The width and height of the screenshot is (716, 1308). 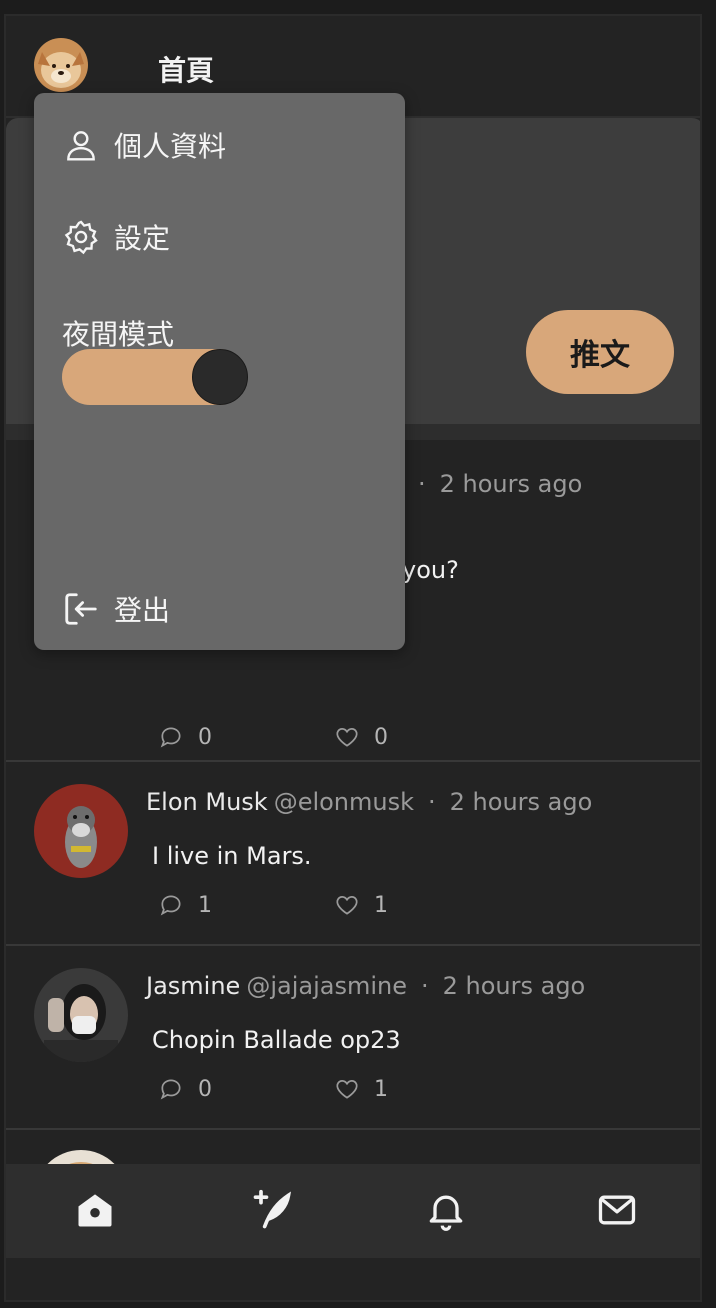 What do you see at coordinates (308, 907) in the screenshot?
I see `post-actions: 1 1` at bounding box center [308, 907].